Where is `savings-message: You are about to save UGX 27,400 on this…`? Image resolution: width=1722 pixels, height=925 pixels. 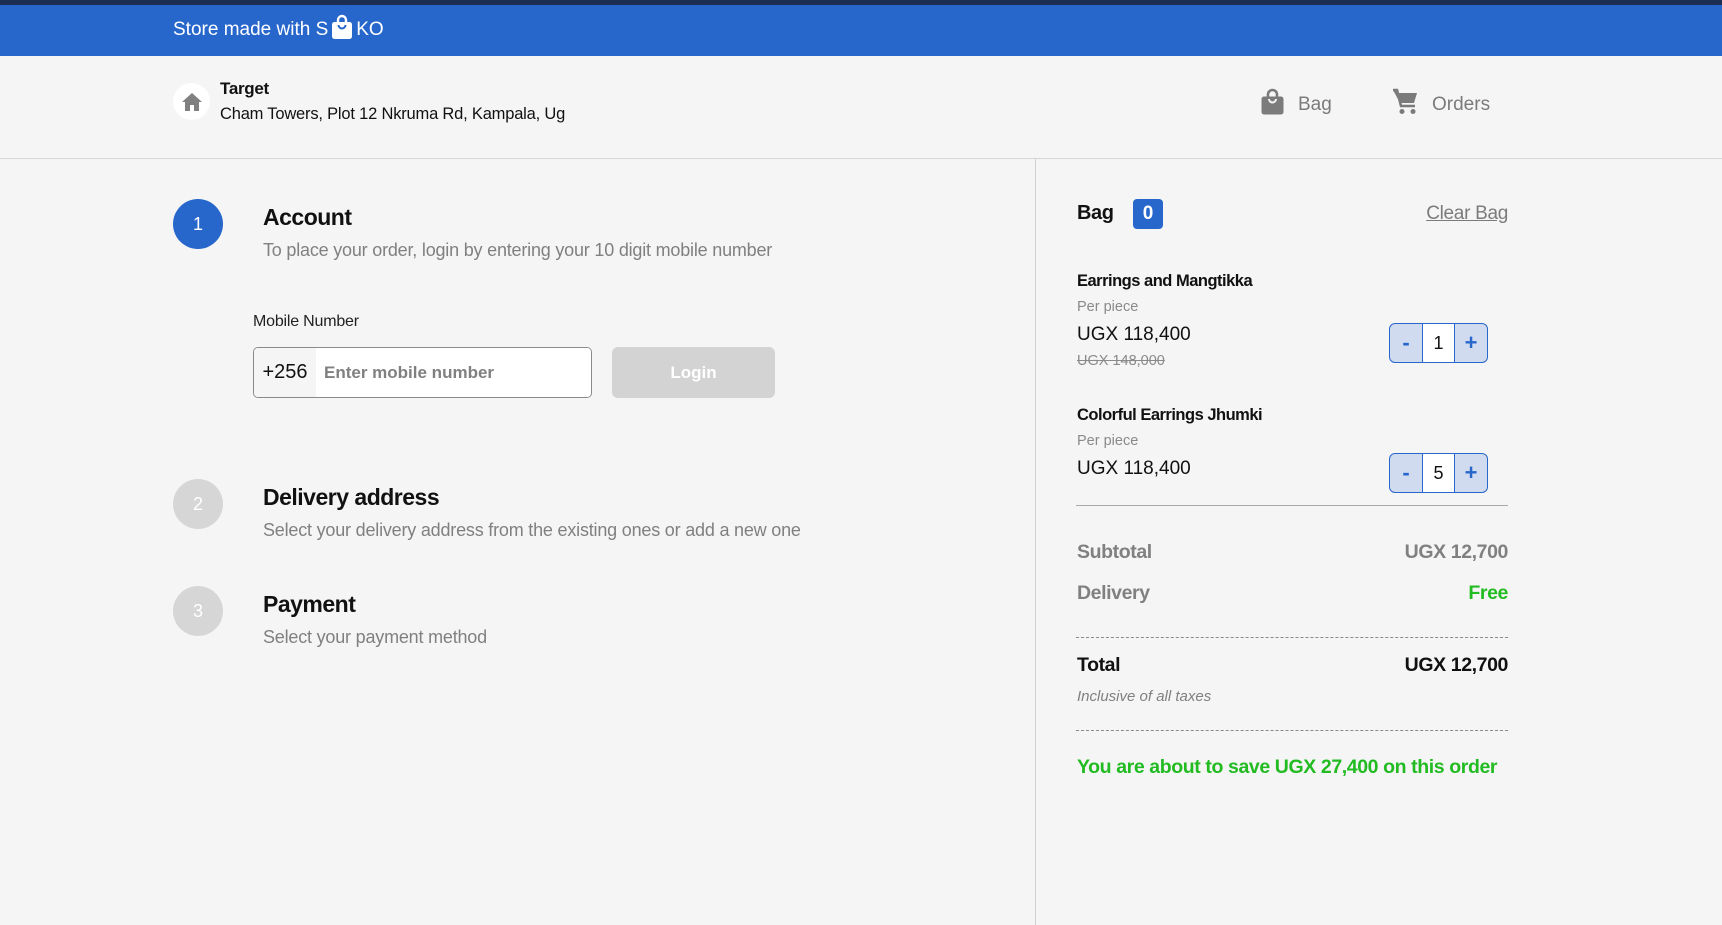 savings-message: You are about to save UGX 27,400 on this… is located at coordinates (1287, 767).